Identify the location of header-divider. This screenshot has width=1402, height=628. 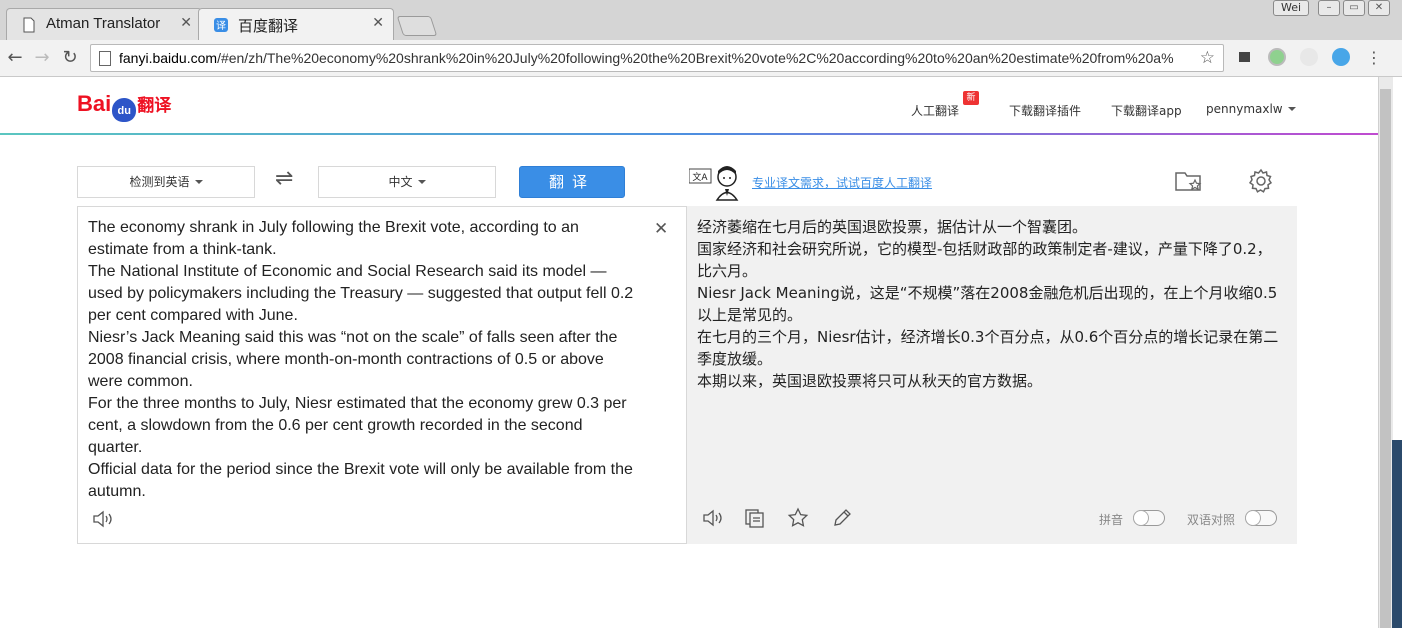
(689, 134).